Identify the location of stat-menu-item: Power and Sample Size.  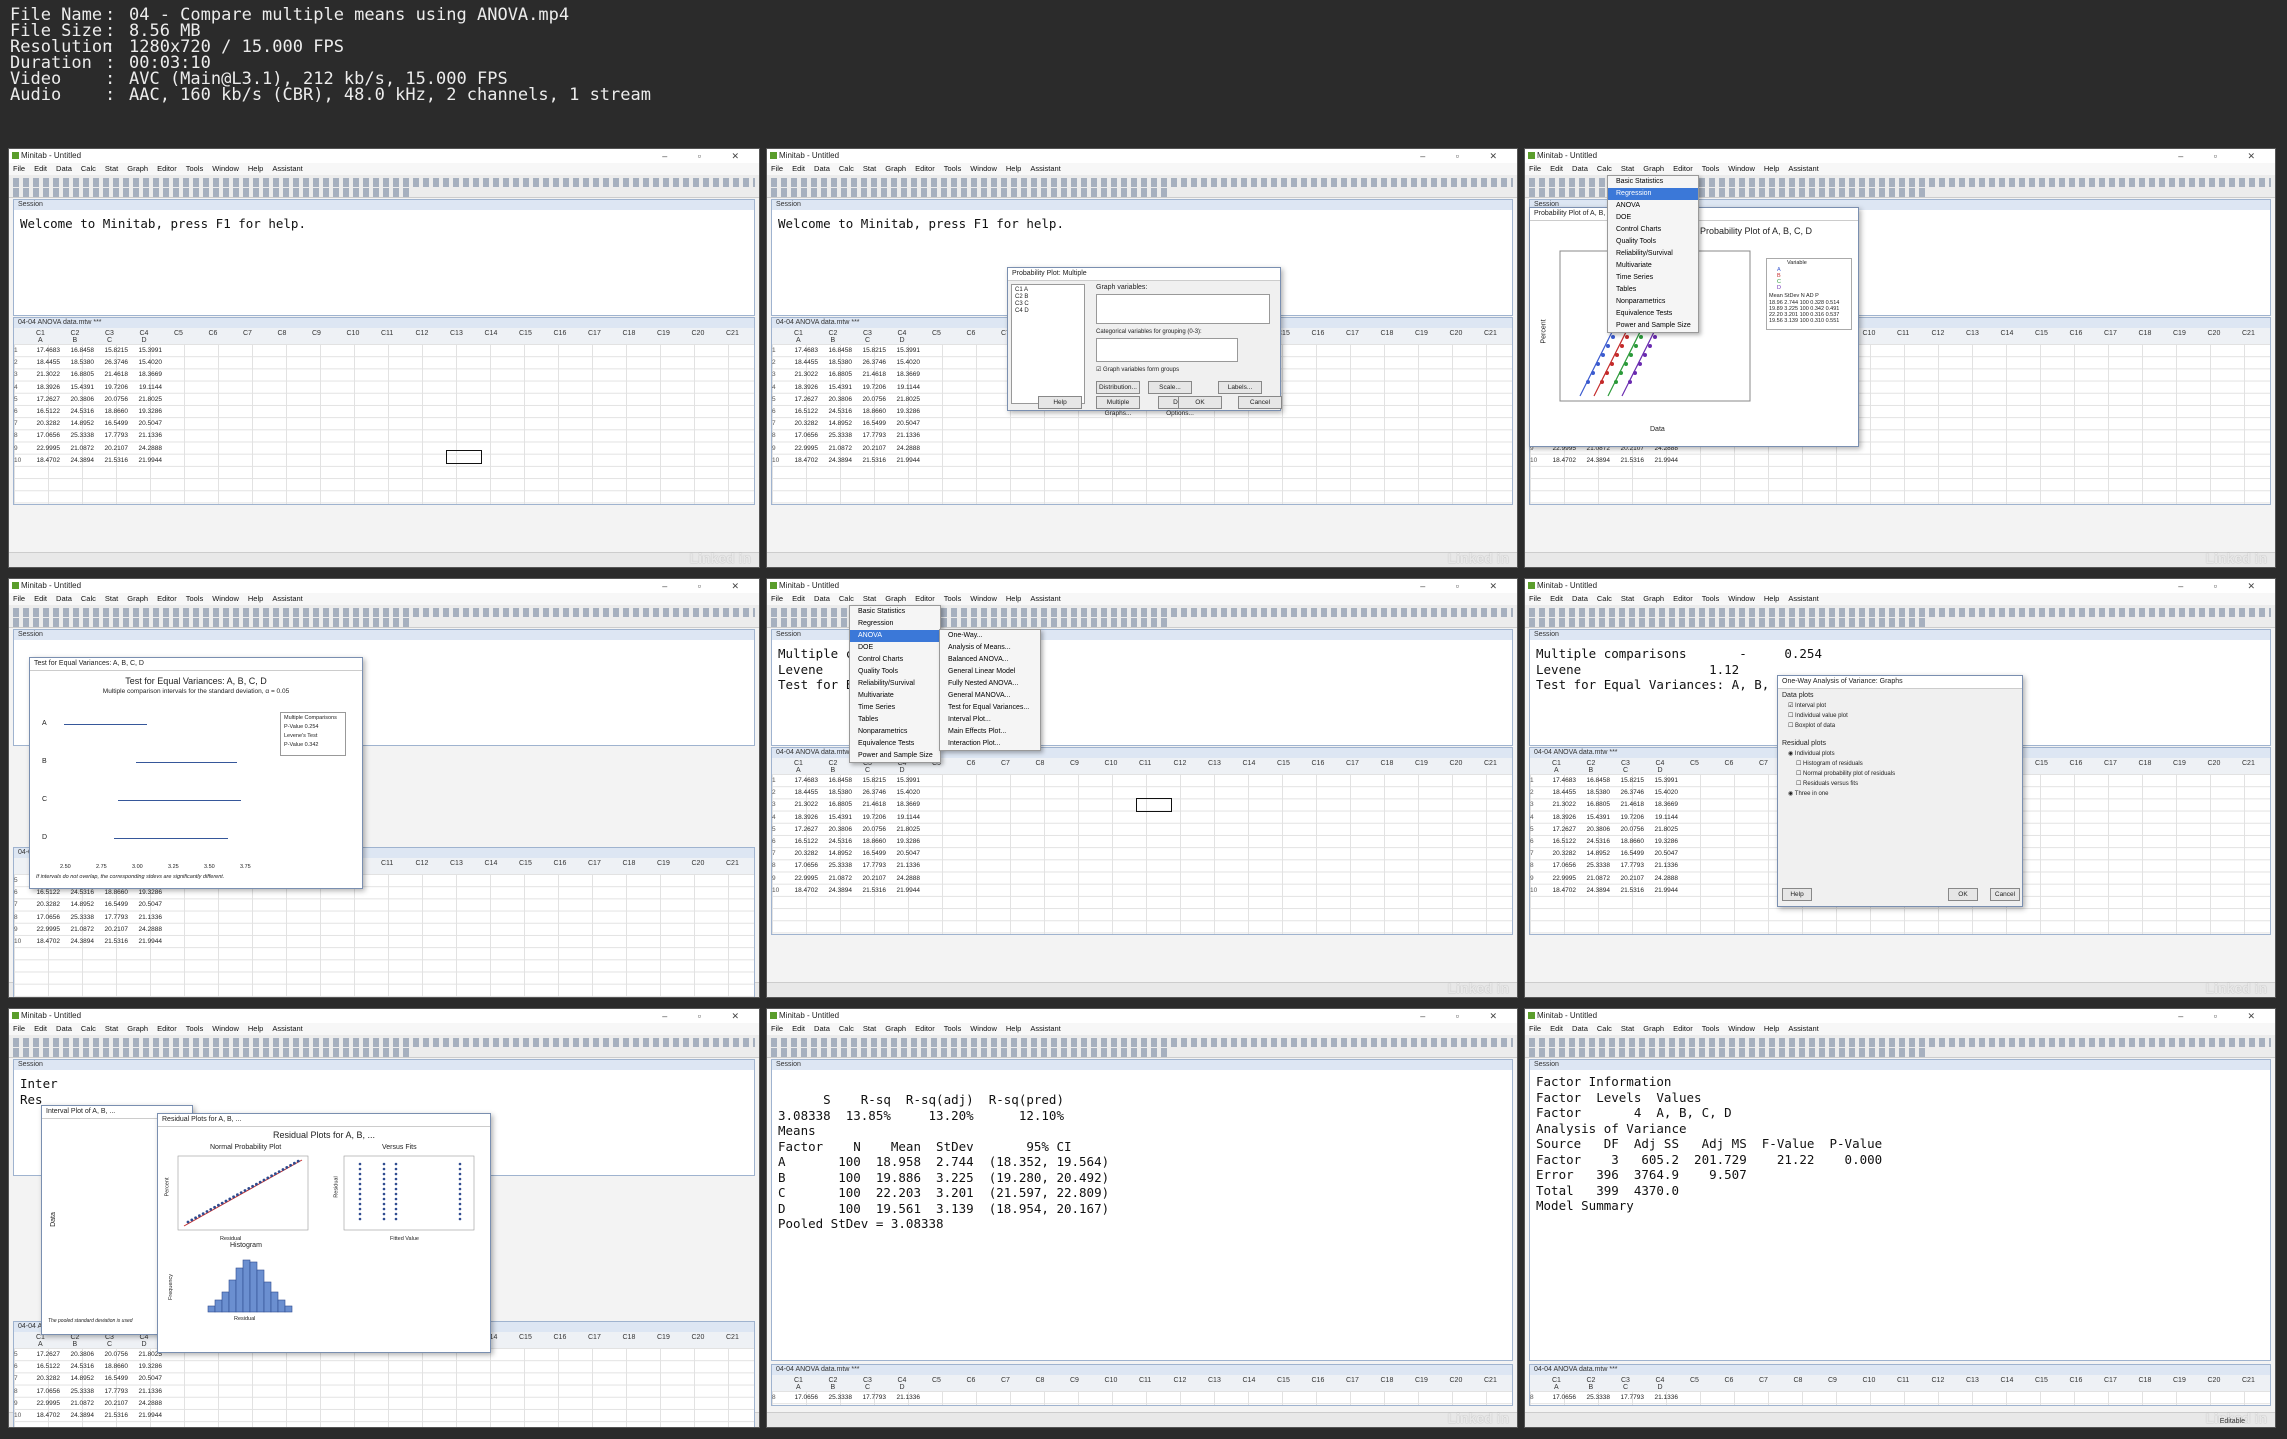
(1653, 326).